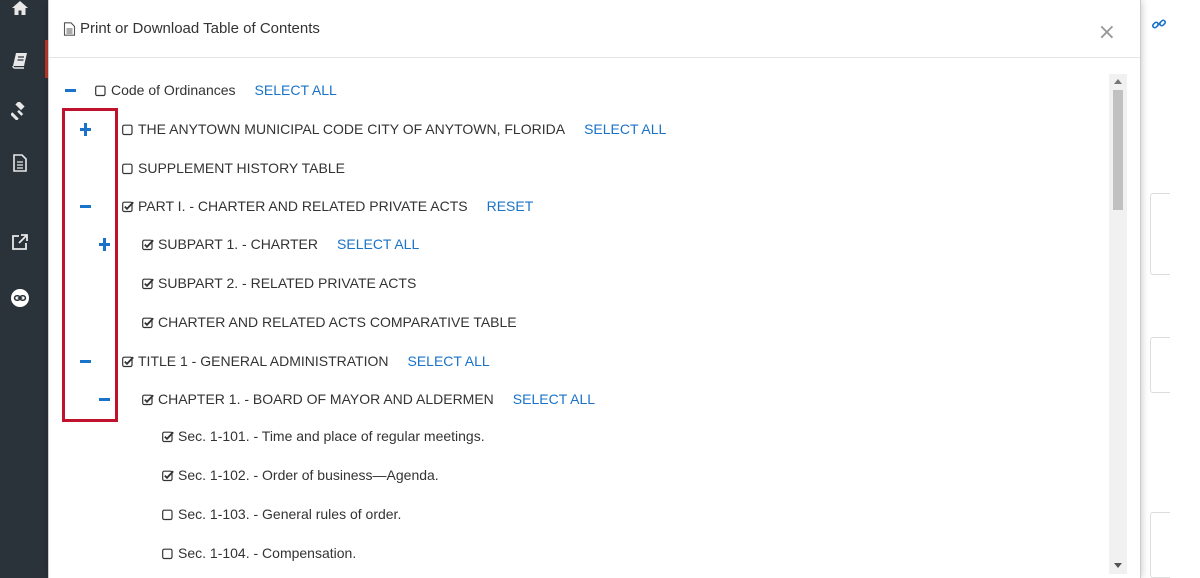 The width and height of the screenshot is (1200, 578). What do you see at coordinates (20, 163) in the screenshot?
I see `document-icon` at bounding box center [20, 163].